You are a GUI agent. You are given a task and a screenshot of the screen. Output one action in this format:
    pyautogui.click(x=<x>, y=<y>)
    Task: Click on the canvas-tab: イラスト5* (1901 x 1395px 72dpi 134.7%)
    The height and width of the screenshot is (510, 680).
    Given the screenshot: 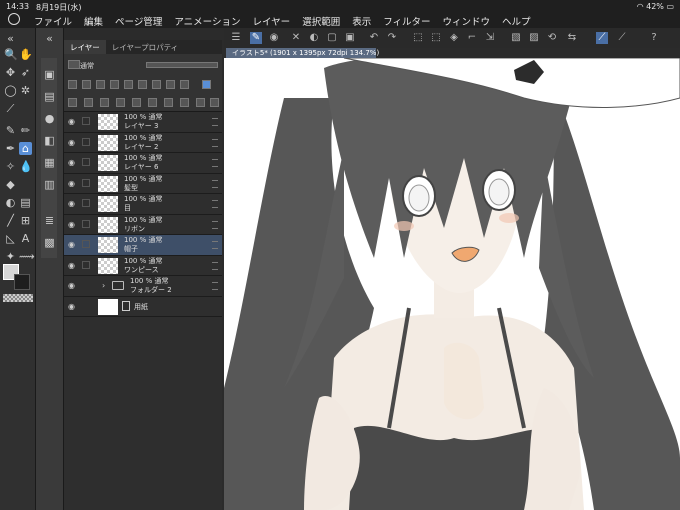 What is the action you would take?
    pyautogui.click(x=302, y=53)
    